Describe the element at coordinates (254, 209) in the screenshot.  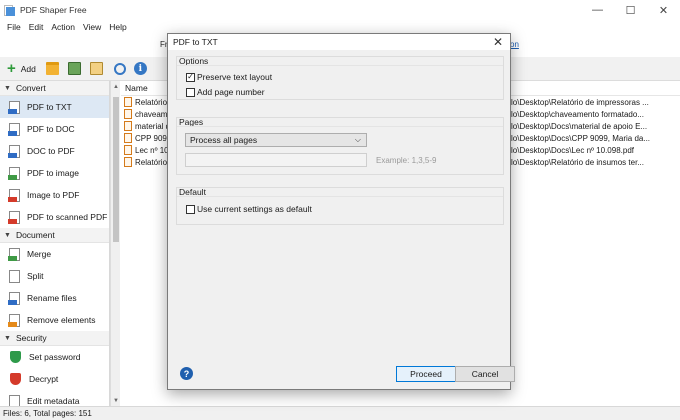
I see `use-default-label: Use current settings as default` at that location.